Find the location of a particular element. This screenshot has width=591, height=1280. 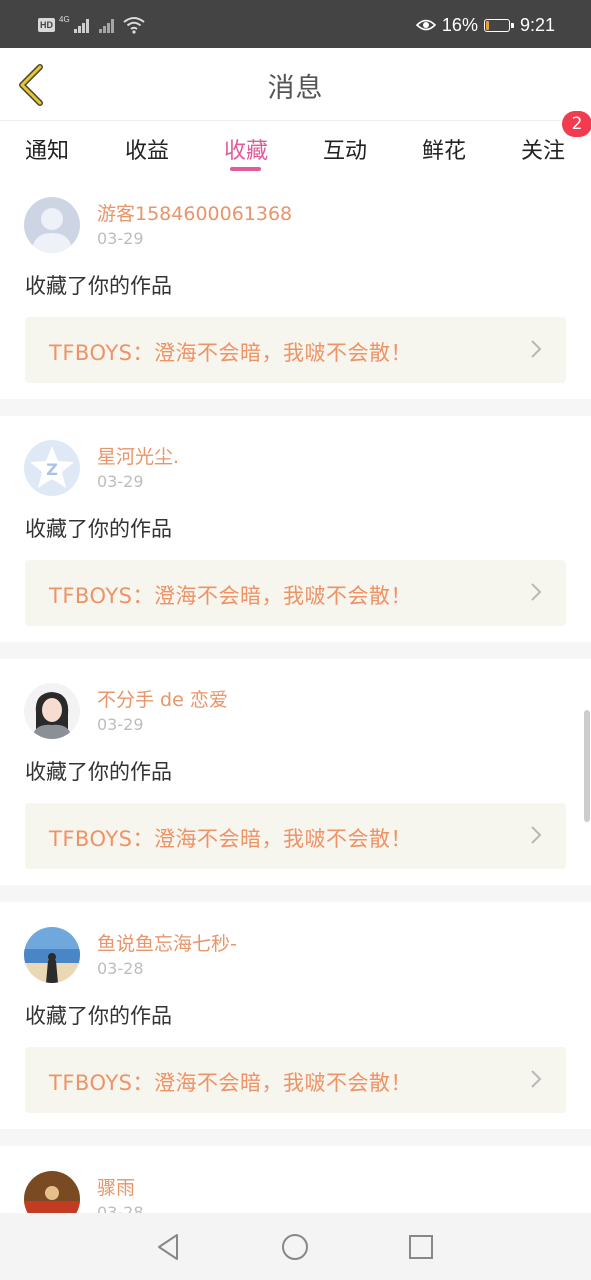

scrollbar is located at coordinates (587, 766).